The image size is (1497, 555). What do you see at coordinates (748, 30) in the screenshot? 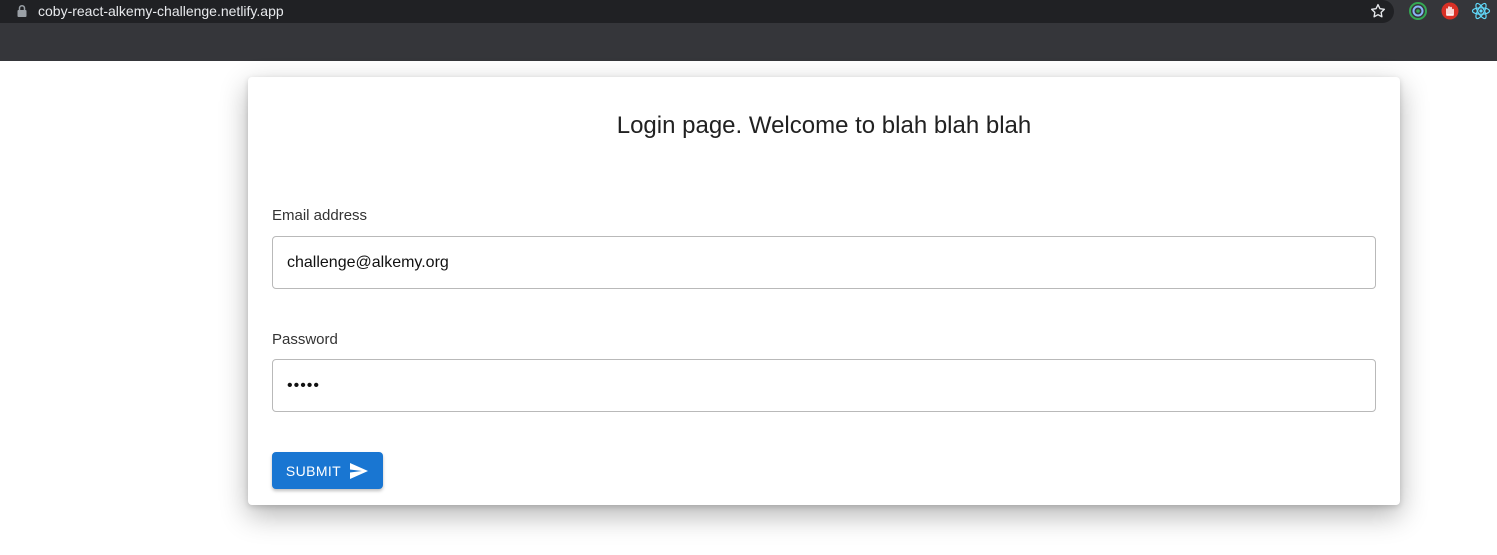
I see `browser-toolbar: coby-react-alkemy-challenge.netlify.app` at bounding box center [748, 30].